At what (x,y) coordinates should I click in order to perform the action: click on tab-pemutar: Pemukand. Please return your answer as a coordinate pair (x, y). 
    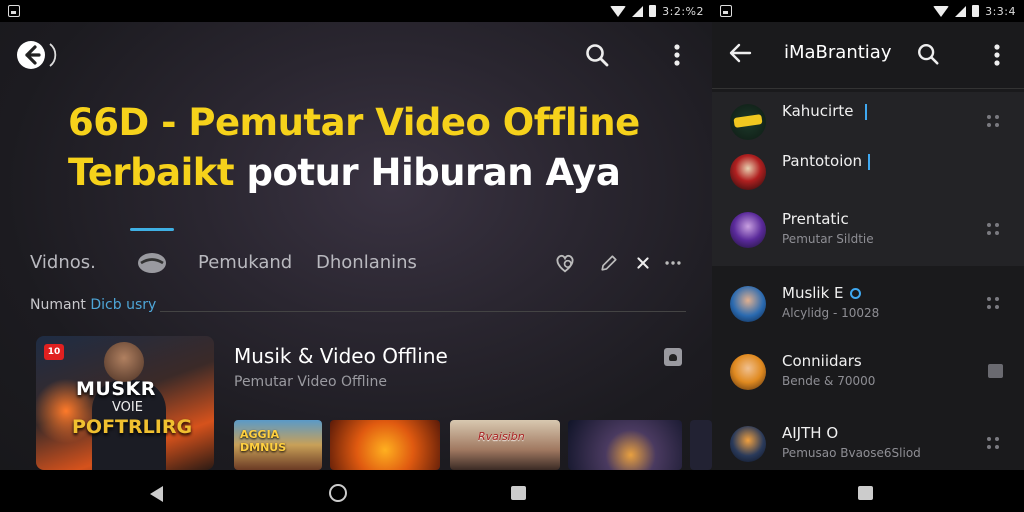
    Looking at the image, I should click on (245, 262).